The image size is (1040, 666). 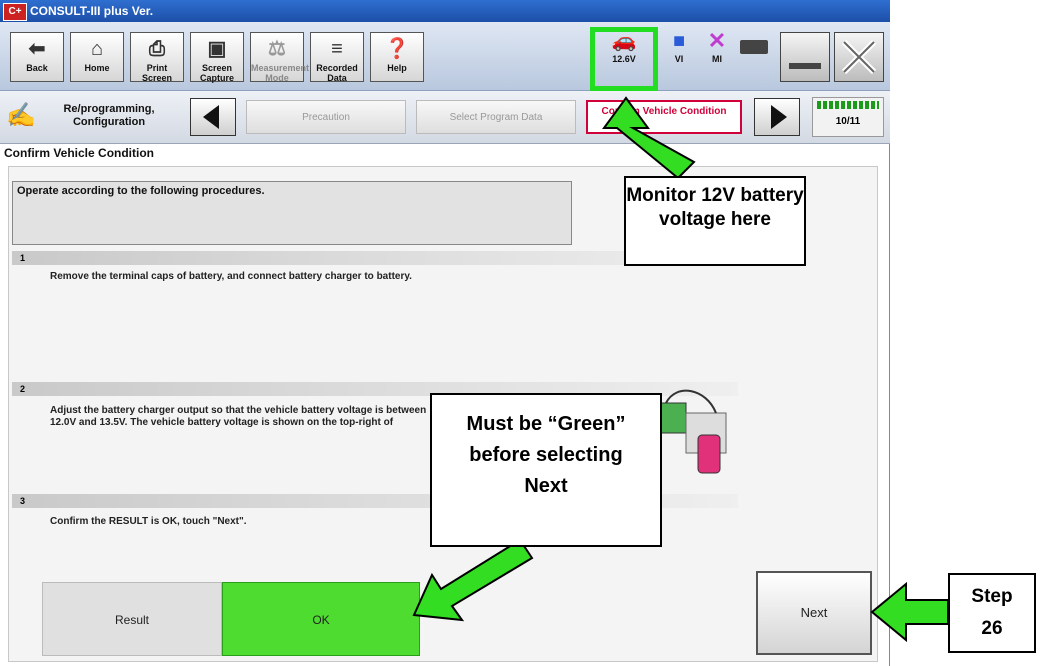 I want to click on mi-indicator: ✕ MI, so click(x=717, y=46).